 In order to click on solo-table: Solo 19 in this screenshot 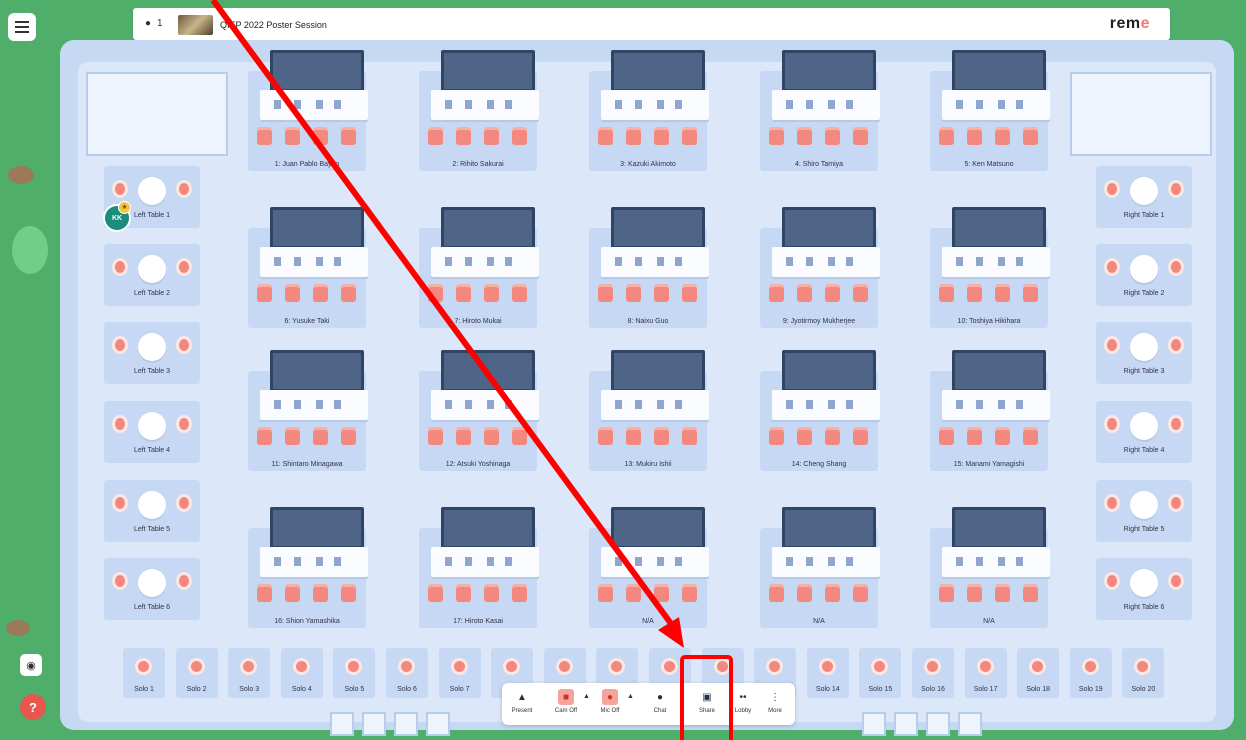, I will do `click(1090, 673)`.